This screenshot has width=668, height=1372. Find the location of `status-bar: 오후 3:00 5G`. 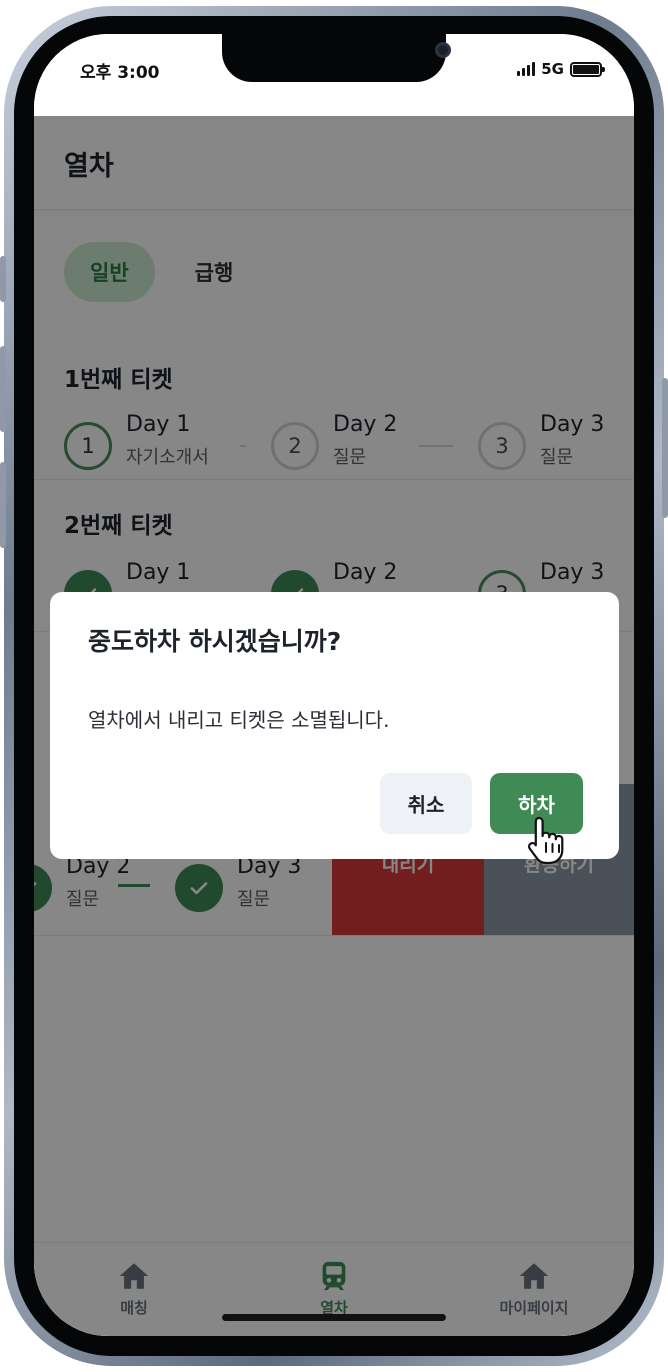

status-bar: 오후 3:00 5G is located at coordinates (334, 75).